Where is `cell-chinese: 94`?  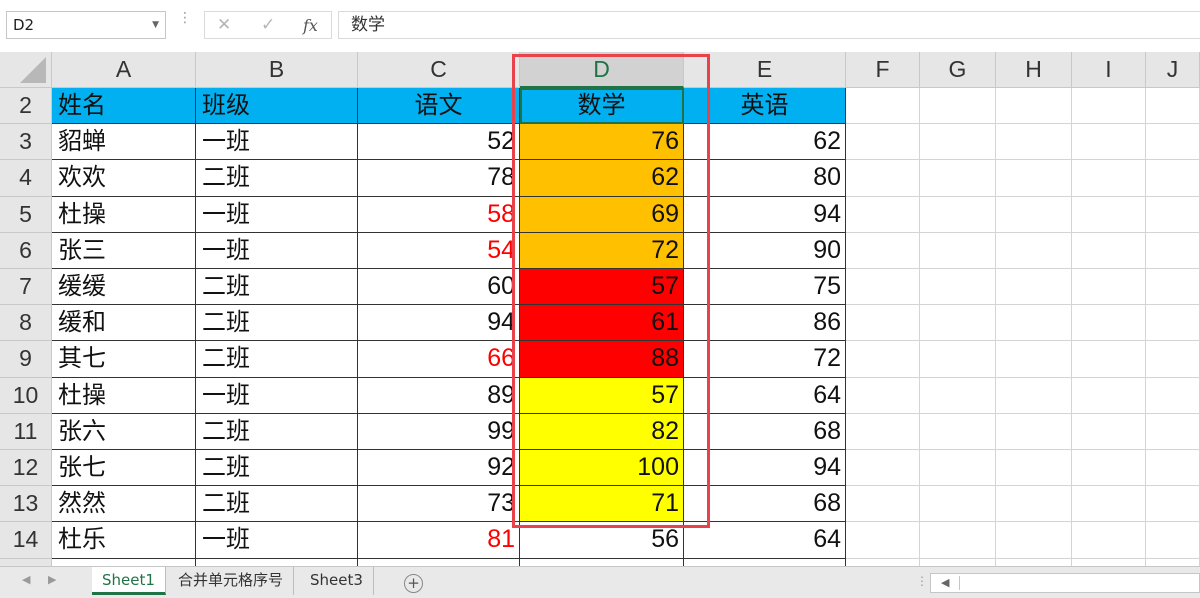 cell-chinese: 94 is located at coordinates (439, 323).